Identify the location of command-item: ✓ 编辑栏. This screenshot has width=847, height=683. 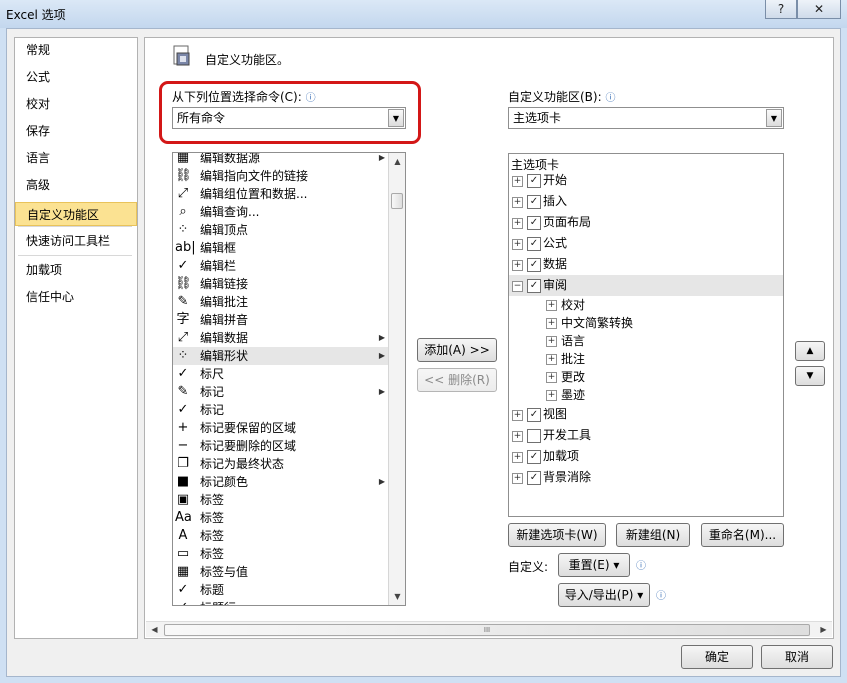
(281, 266).